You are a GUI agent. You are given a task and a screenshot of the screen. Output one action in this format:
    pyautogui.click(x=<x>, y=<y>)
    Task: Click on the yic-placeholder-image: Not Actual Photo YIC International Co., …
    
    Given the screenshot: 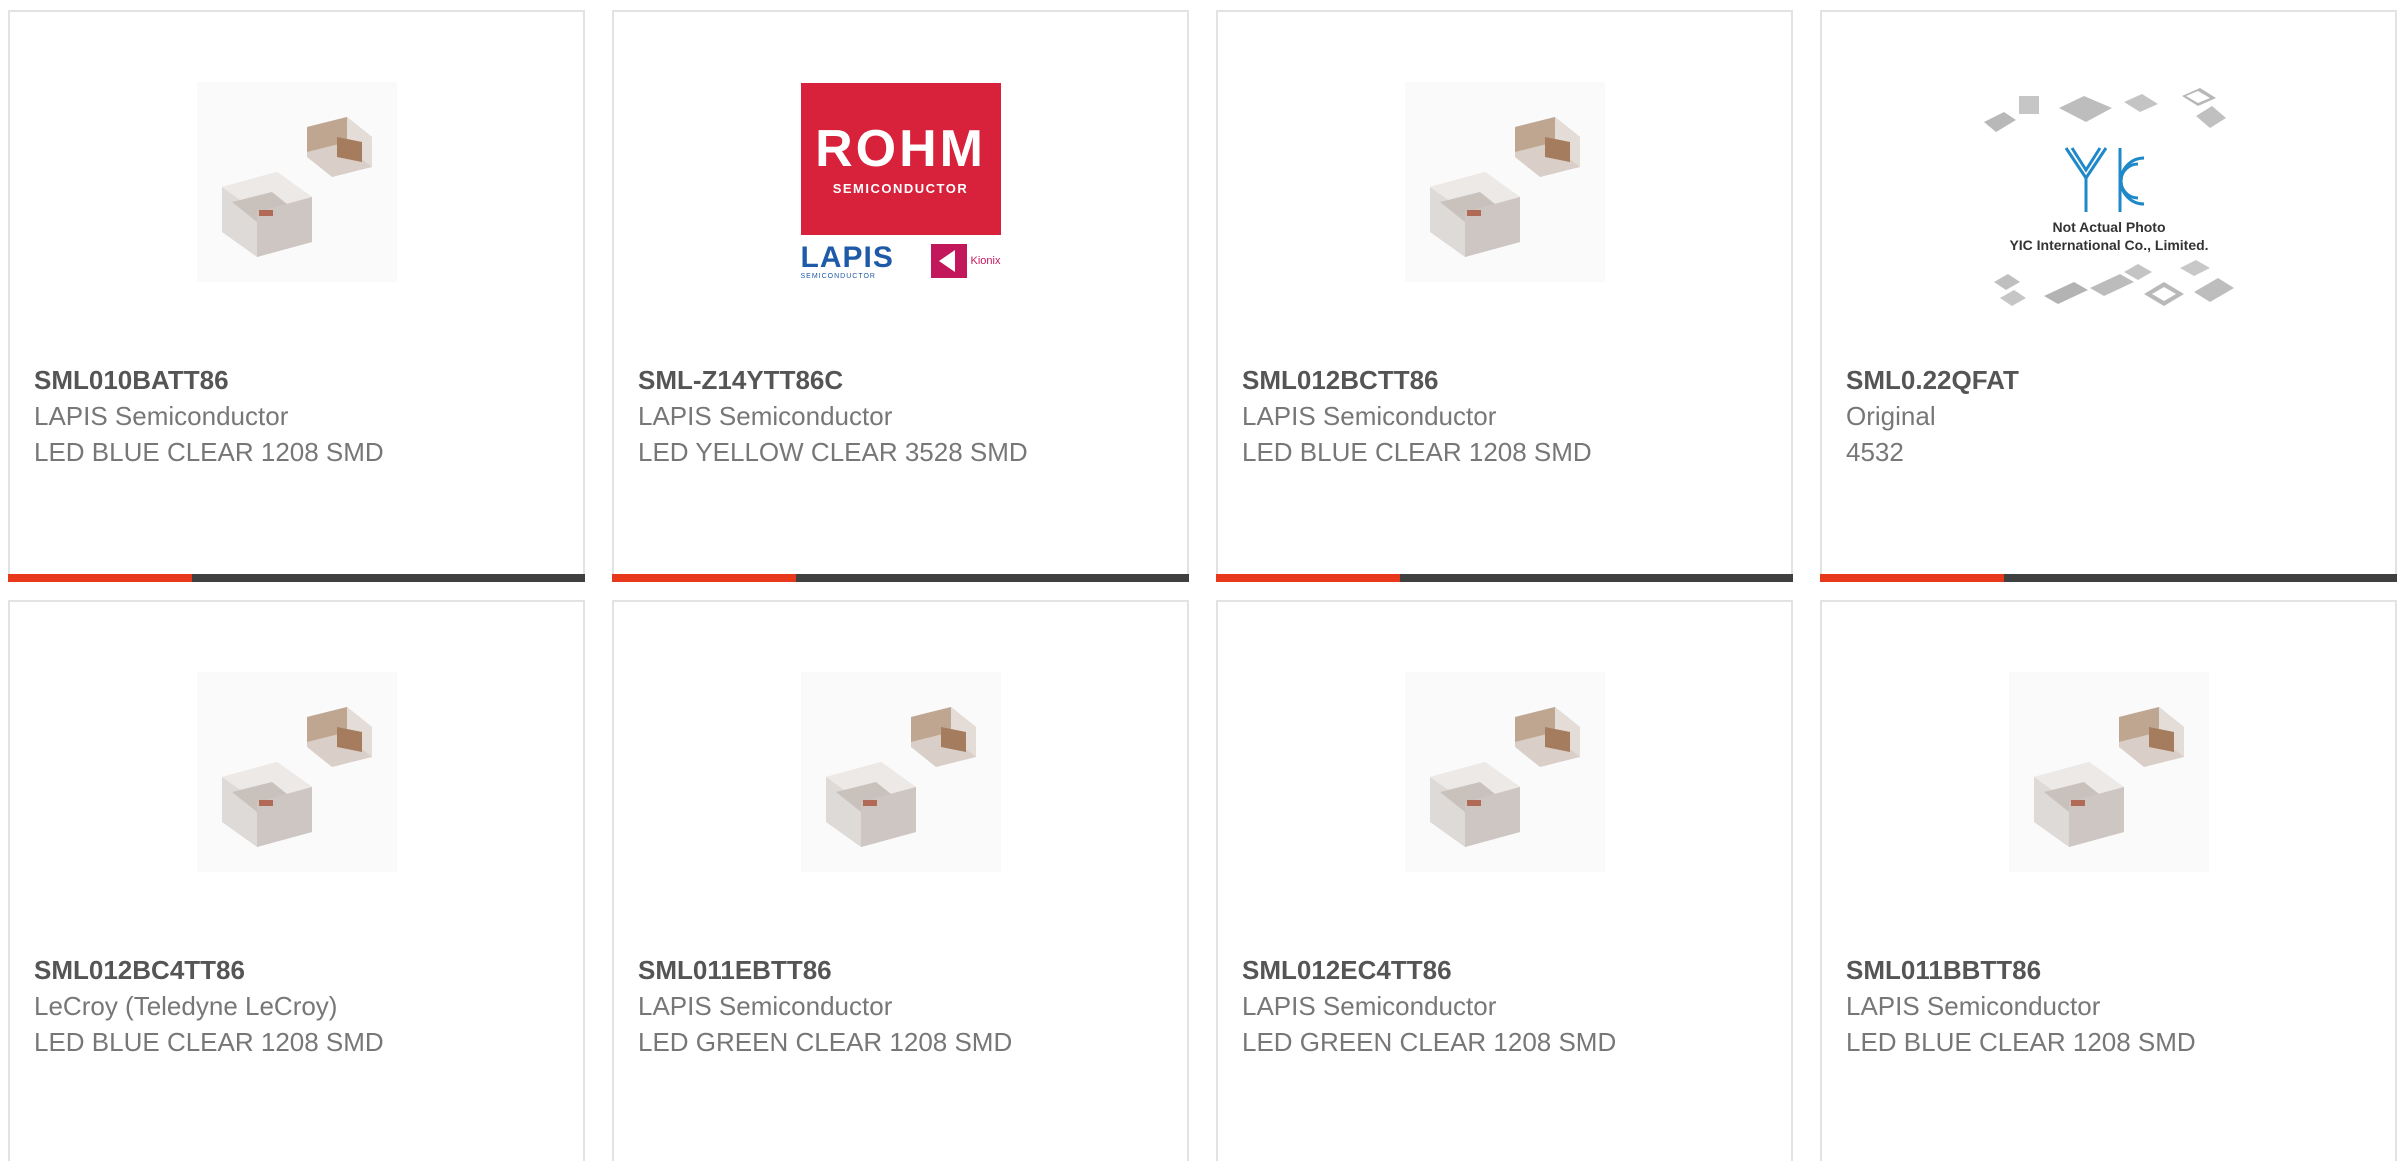 What is the action you would take?
    pyautogui.click(x=2108, y=197)
    